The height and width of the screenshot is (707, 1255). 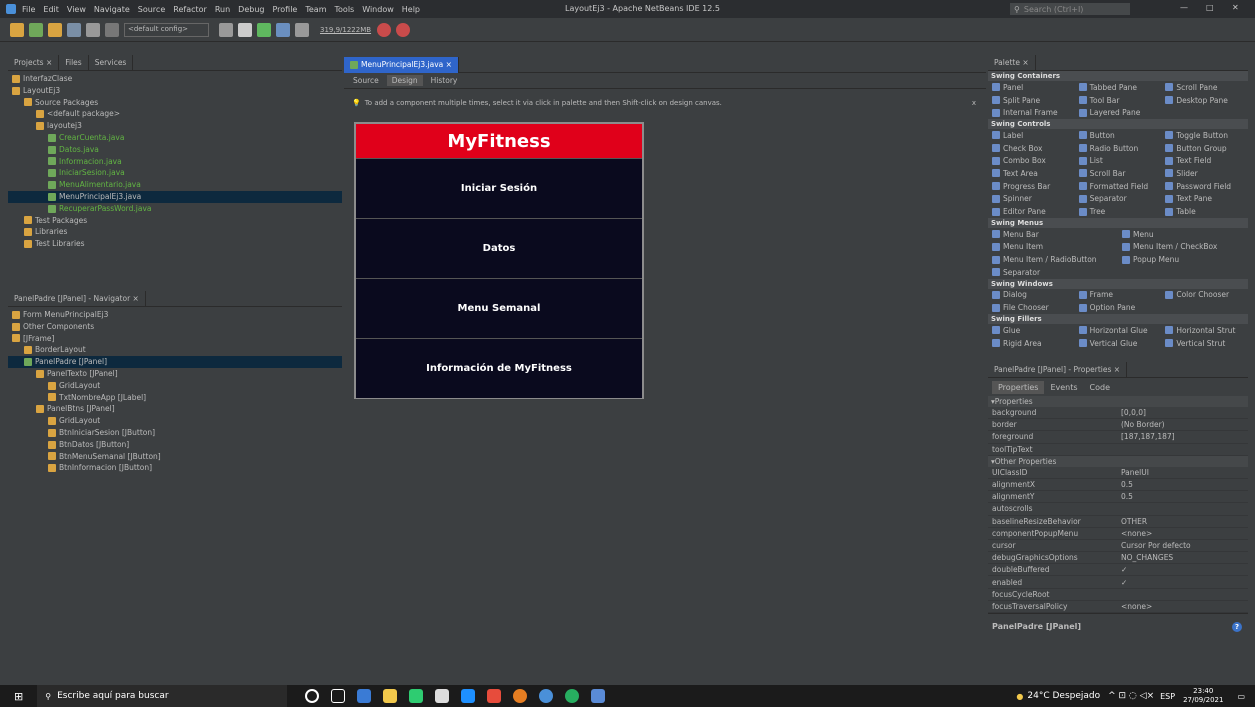 I want to click on config-select: <default config>, so click(x=166, y=29).